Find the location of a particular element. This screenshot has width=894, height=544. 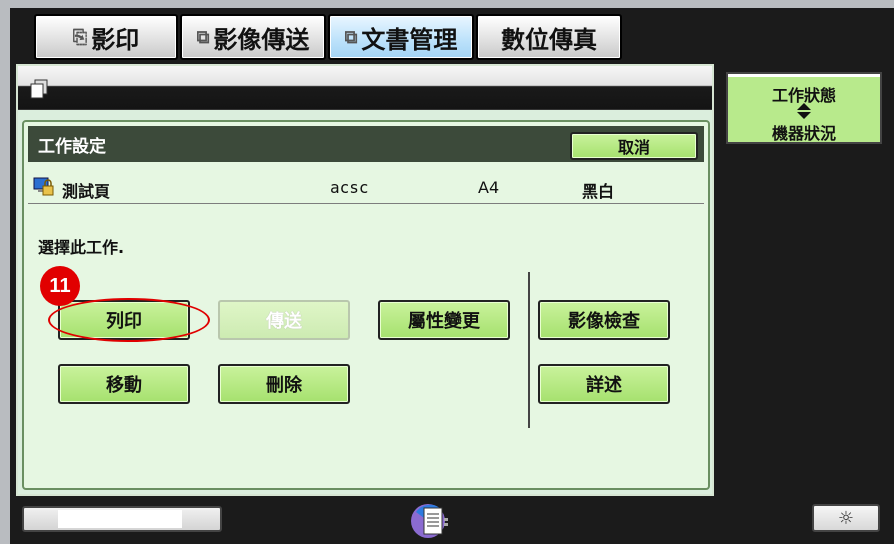

job-color-mode: 黑白 is located at coordinates (598, 191).